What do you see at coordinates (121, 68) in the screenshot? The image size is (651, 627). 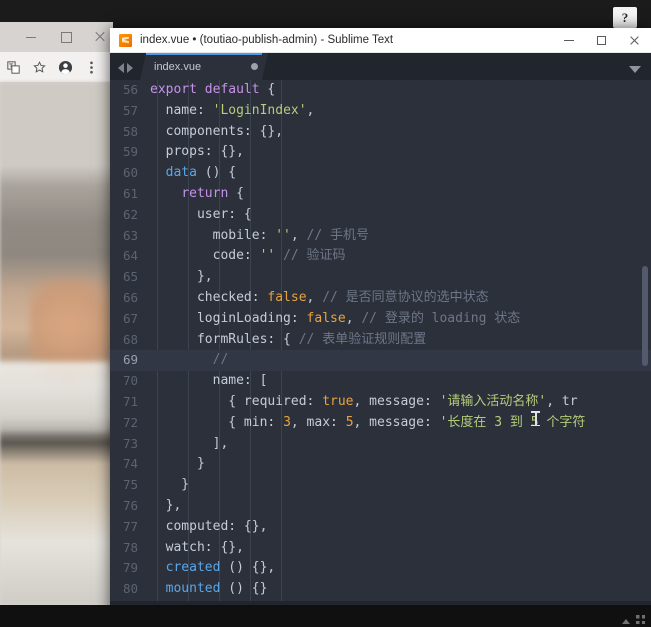 I see `previous-tab-icon` at bounding box center [121, 68].